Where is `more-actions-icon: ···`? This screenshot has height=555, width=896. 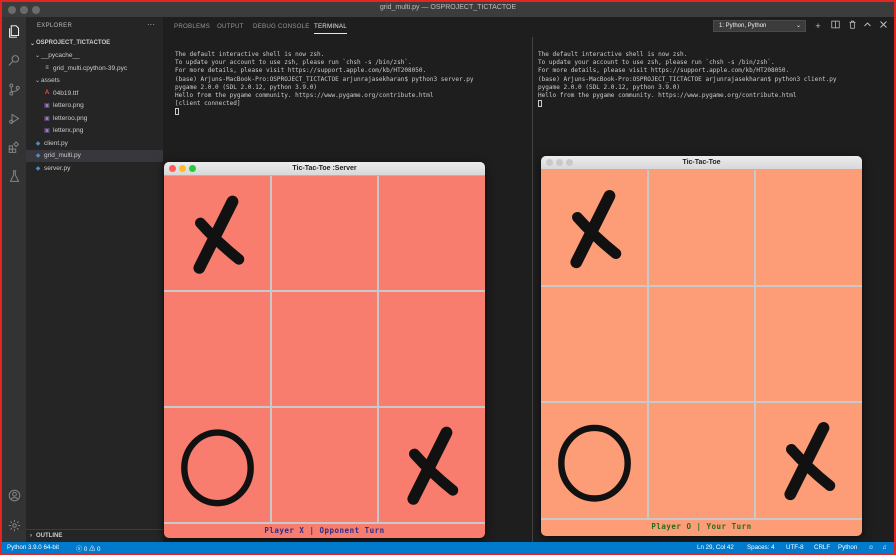
more-actions-icon: ··· is located at coordinates (151, 24).